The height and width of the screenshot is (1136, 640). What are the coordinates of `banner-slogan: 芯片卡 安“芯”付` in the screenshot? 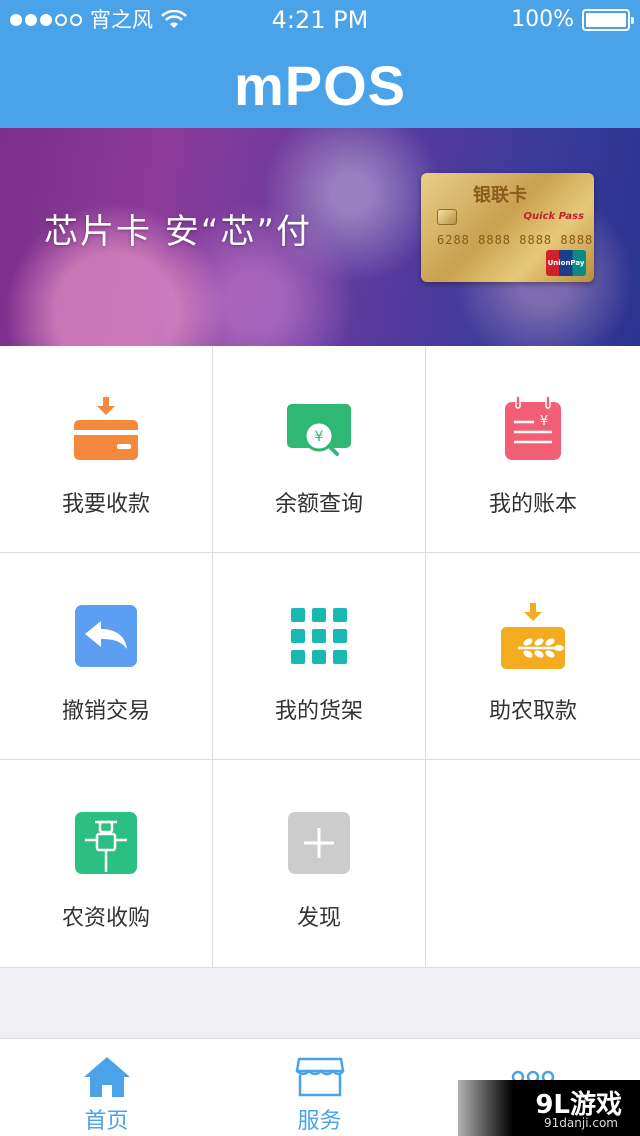 It's located at (178, 232).